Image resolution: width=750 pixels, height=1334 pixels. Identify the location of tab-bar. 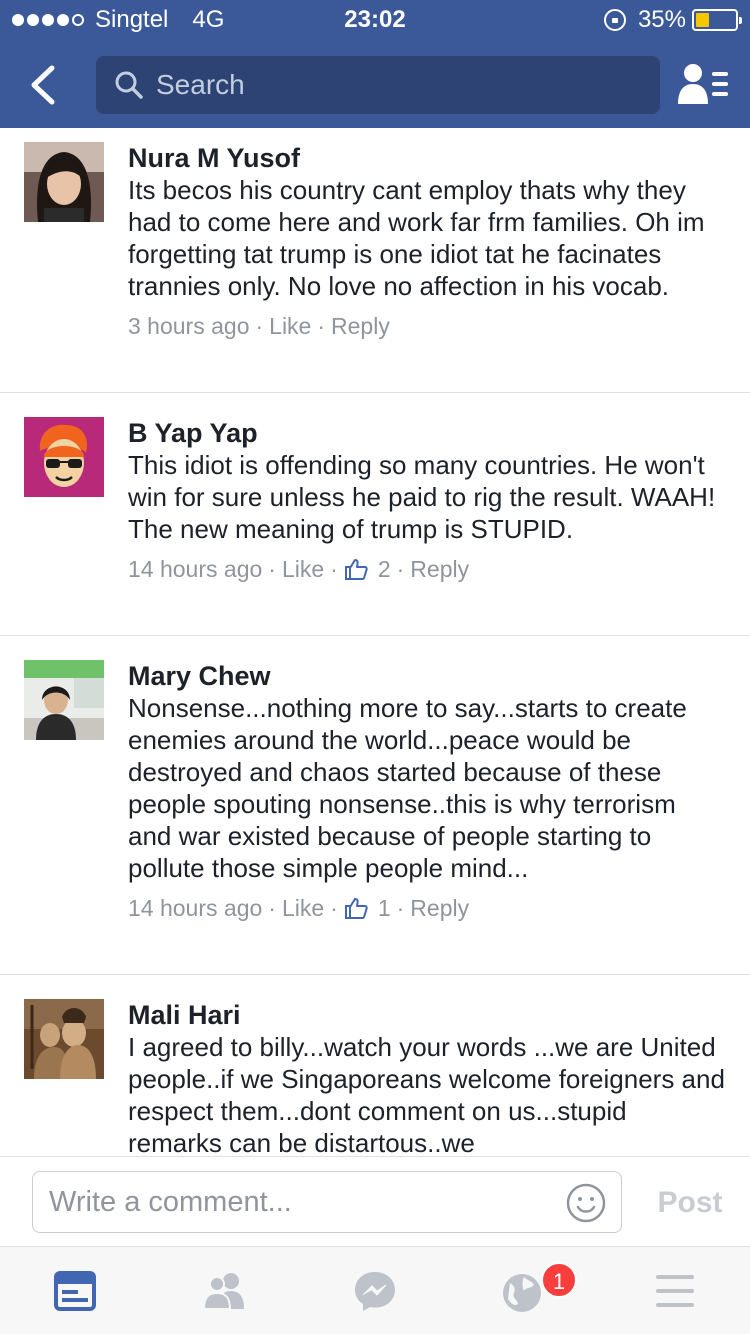
(375, 1290).